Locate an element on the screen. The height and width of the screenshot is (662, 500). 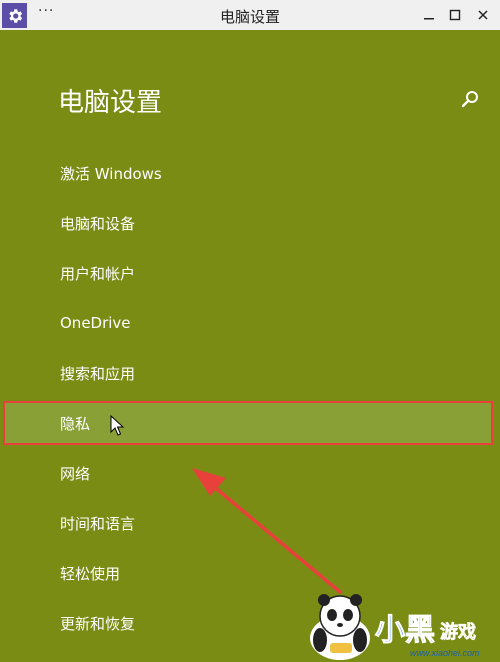
menu-item-label: 网络 is located at coordinates (75, 473).